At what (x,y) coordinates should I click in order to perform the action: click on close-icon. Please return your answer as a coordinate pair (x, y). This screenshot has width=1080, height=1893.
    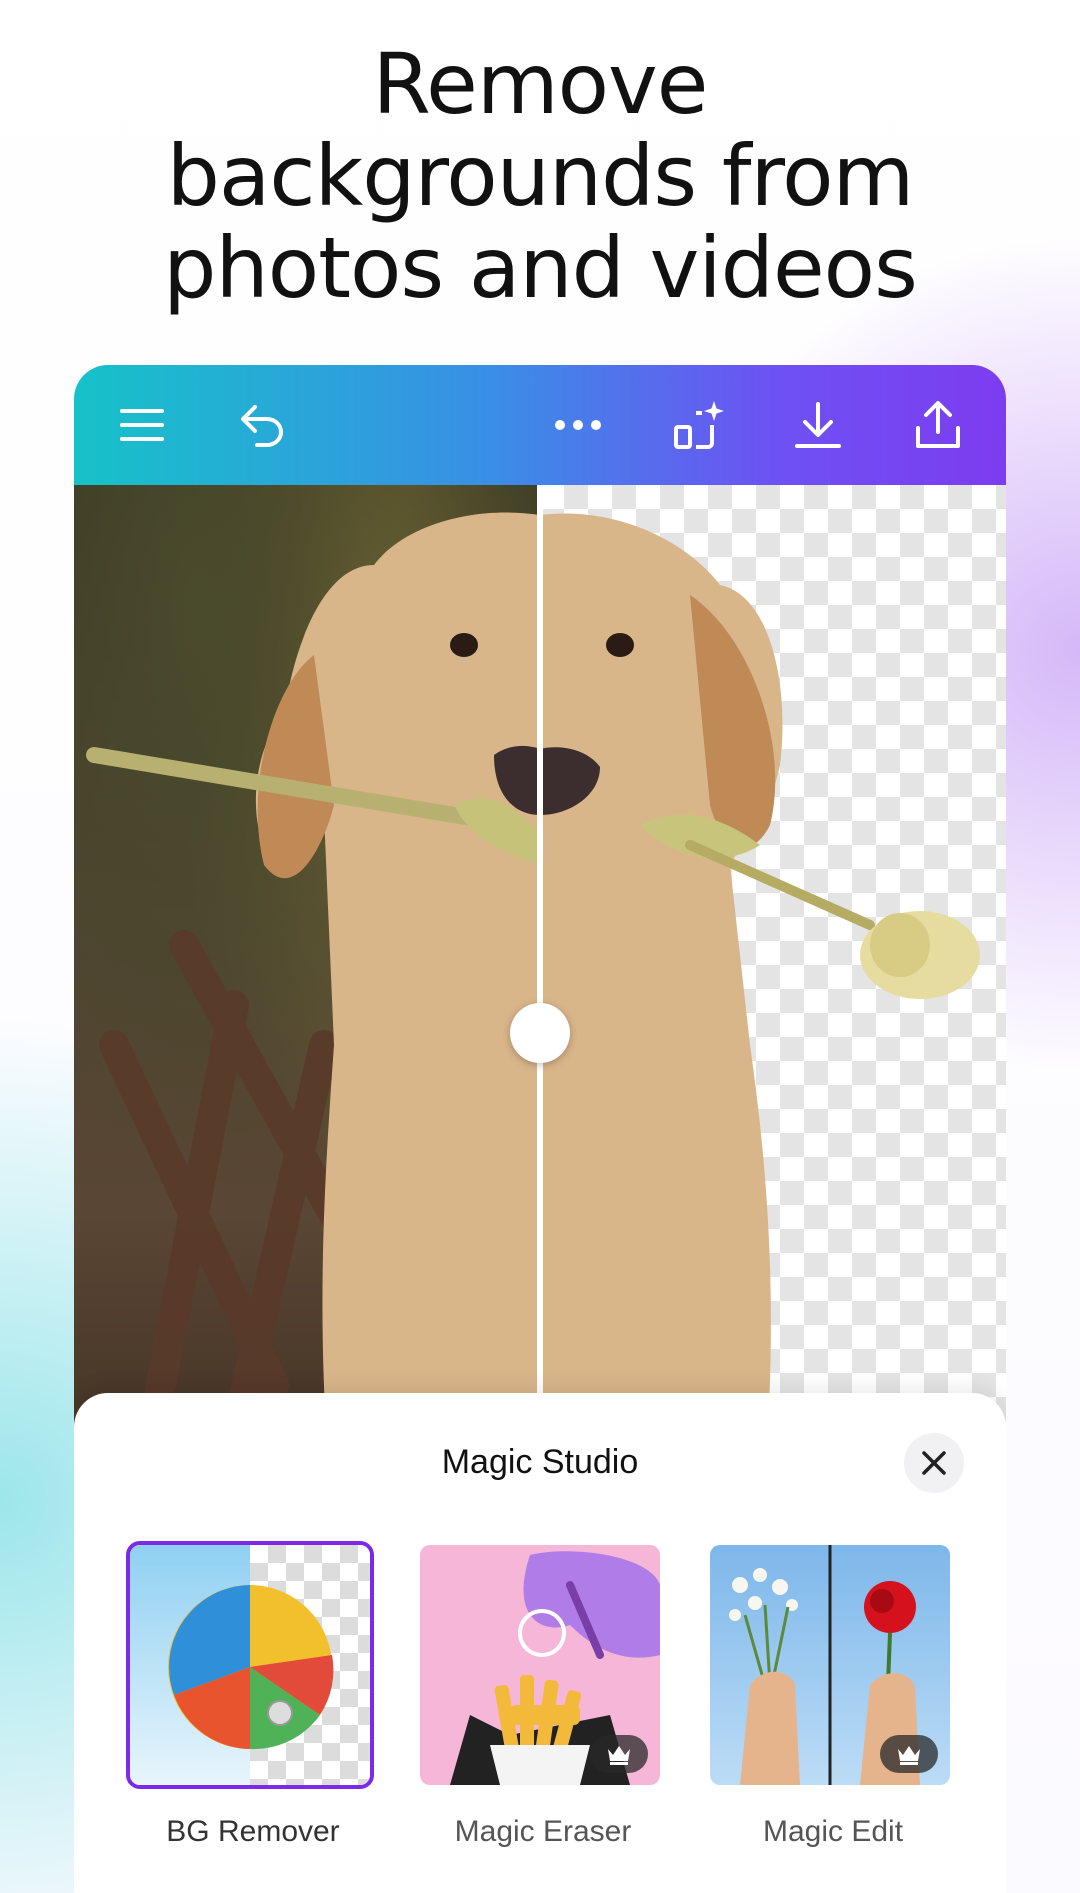
    Looking at the image, I should click on (934, 1463).